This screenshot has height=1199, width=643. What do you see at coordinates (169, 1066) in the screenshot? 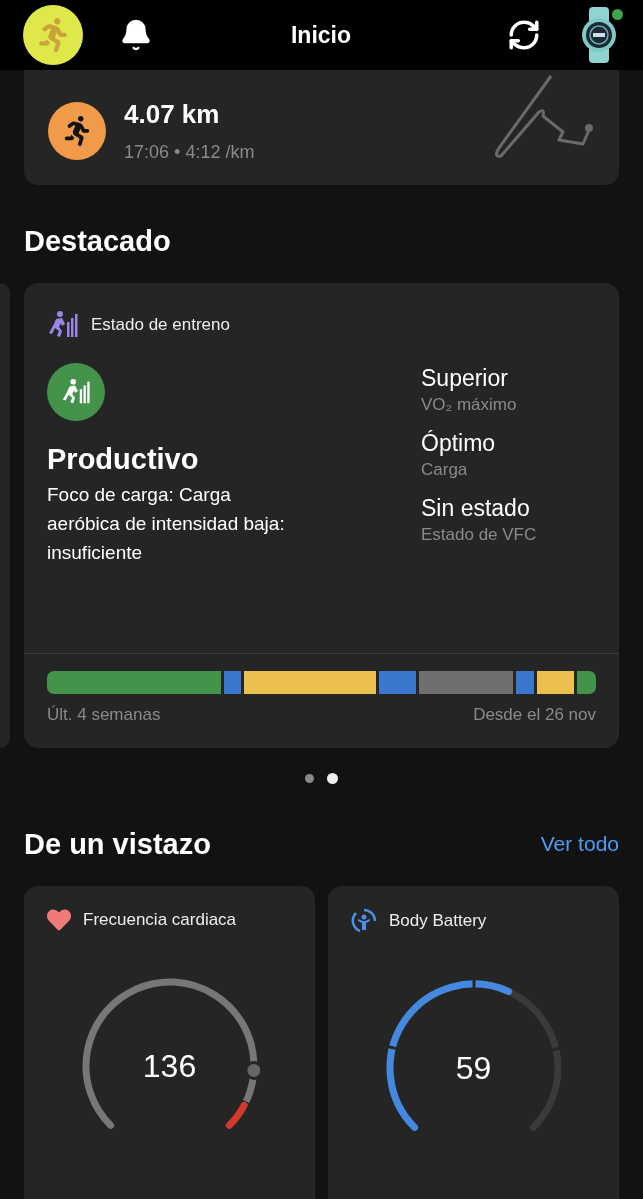
I see `heart-rate-value: 136` at bounding box center [169, 1066].